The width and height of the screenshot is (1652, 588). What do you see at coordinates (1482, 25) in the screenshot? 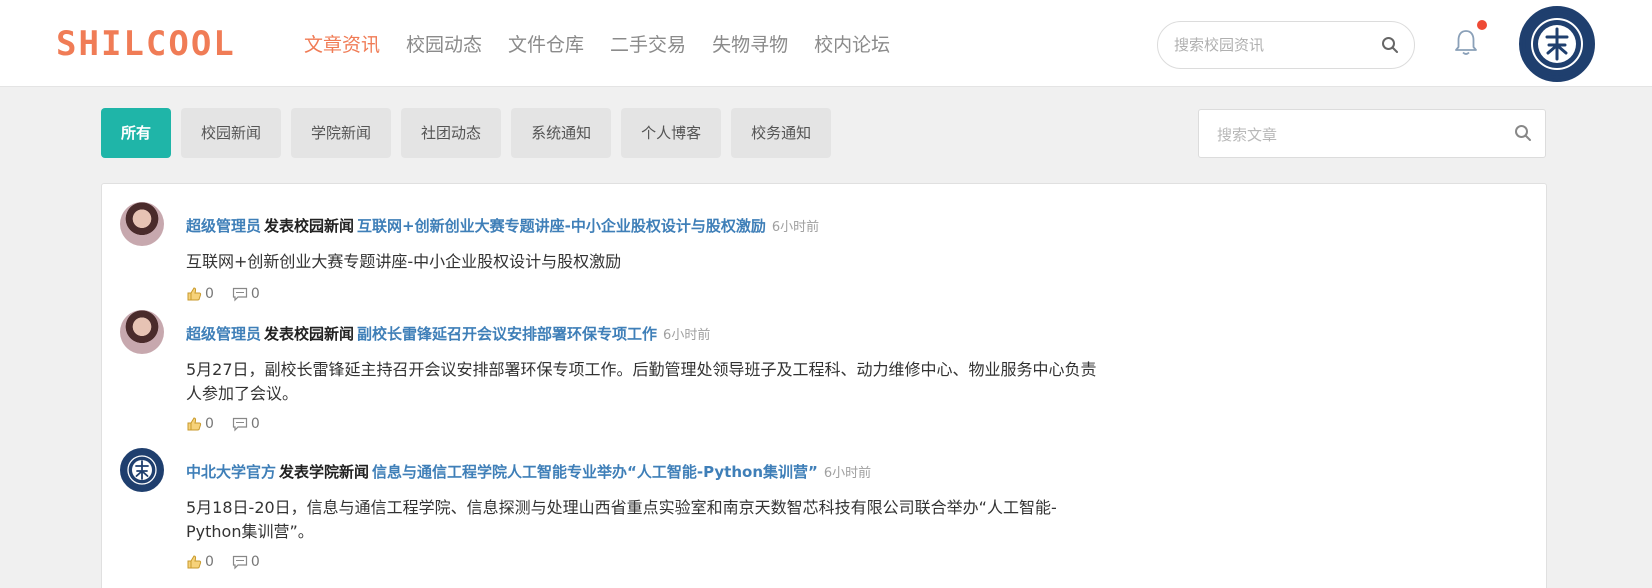
I see `notification-badge` at bounding box center [1482, 25].